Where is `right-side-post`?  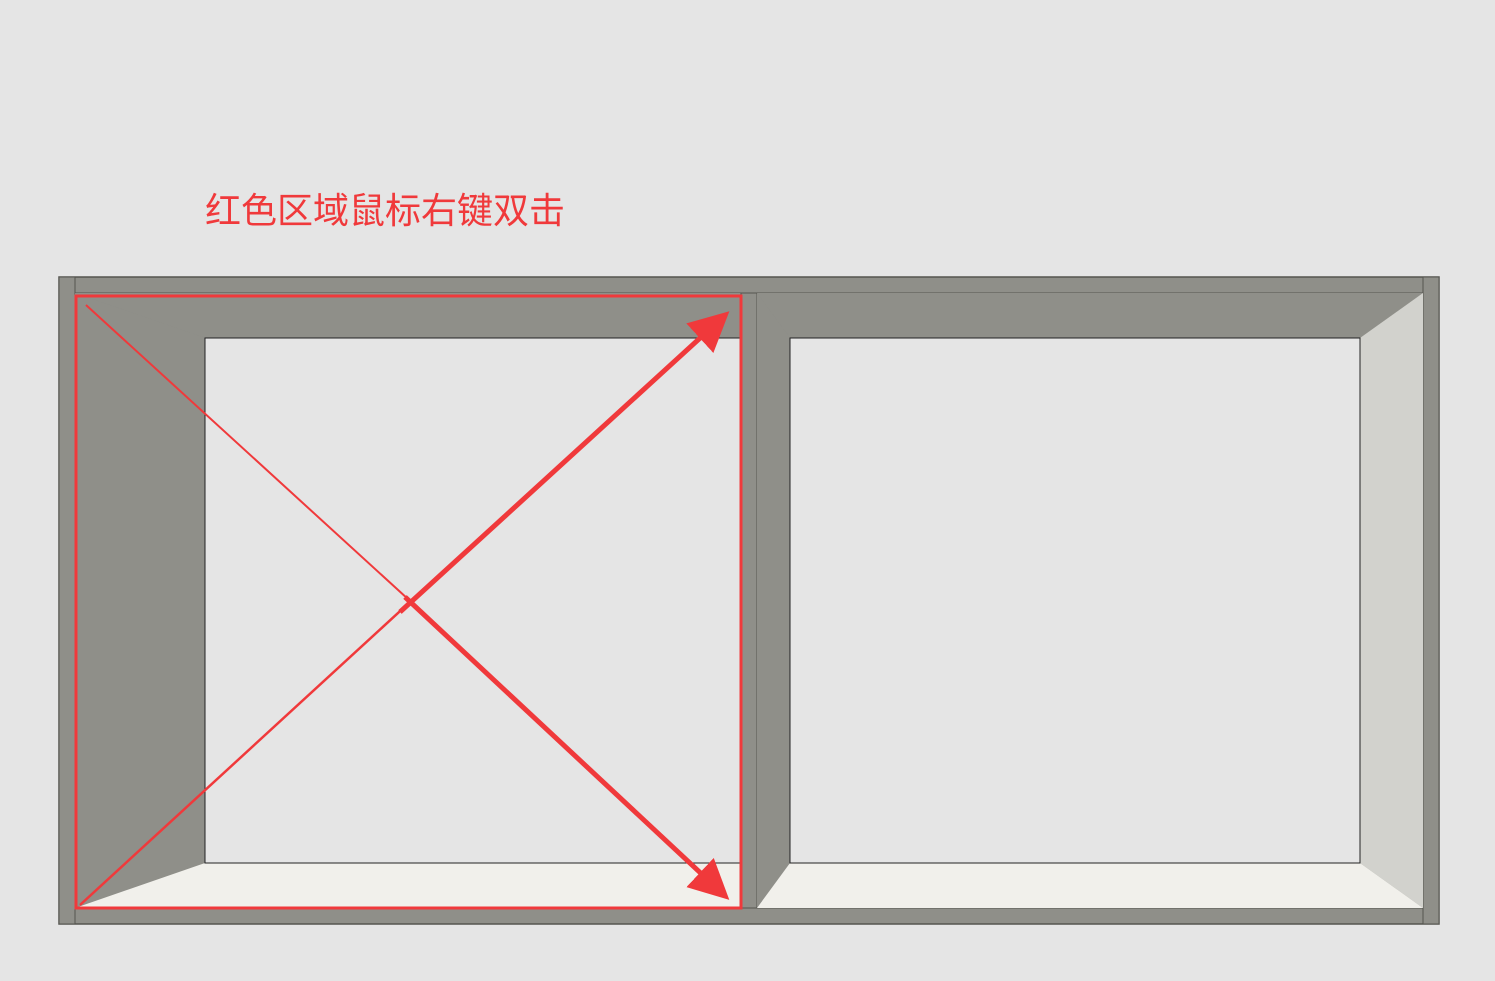 right-side-post is located at coordinates (1431, 600).